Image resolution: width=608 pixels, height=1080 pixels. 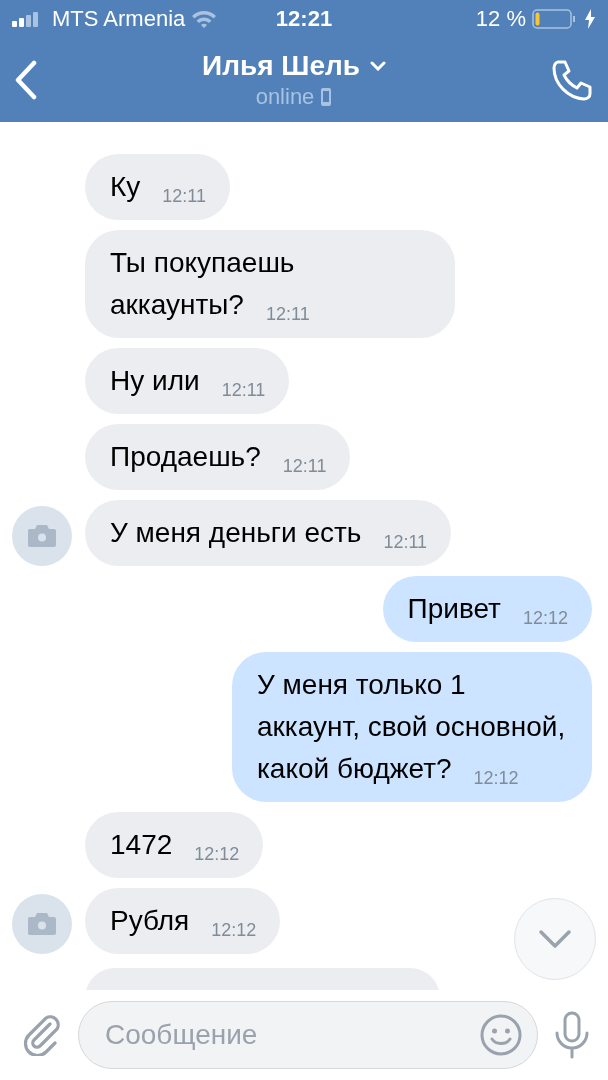 I want to click on incoming-message: Ты покупаешь аккаунты? 12:11, so click(x=270, y=284).